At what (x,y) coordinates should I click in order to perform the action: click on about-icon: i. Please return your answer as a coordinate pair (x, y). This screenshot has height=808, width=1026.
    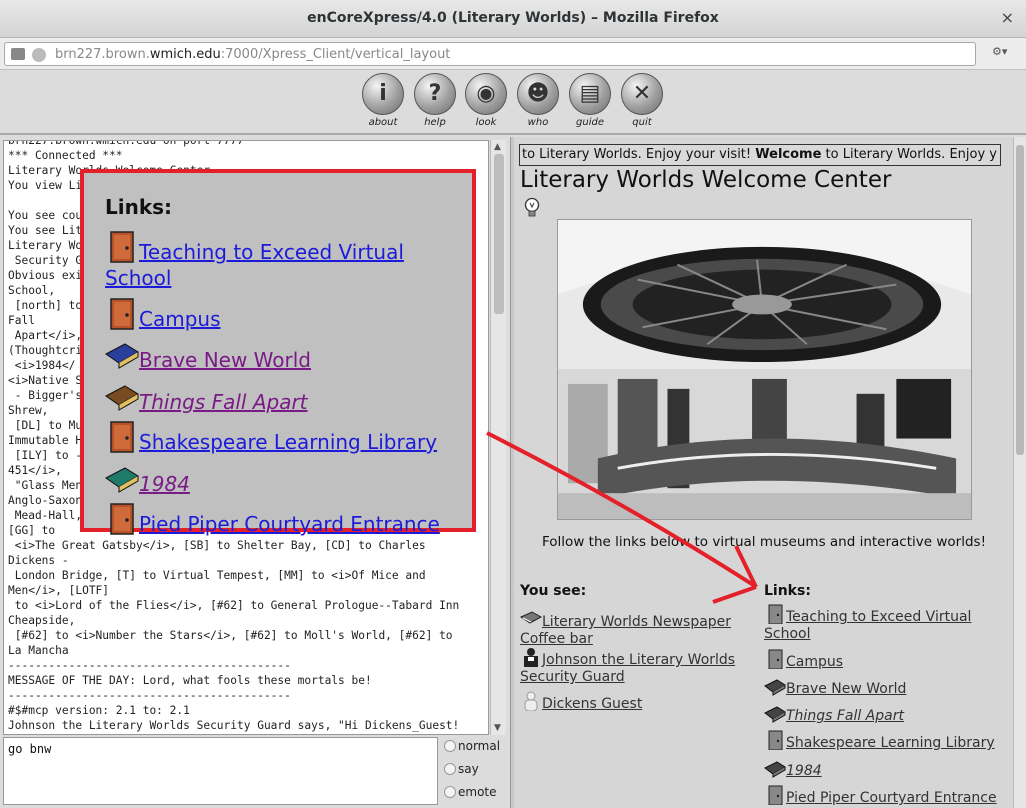
    Looking at the image, I should click on (383, 94).